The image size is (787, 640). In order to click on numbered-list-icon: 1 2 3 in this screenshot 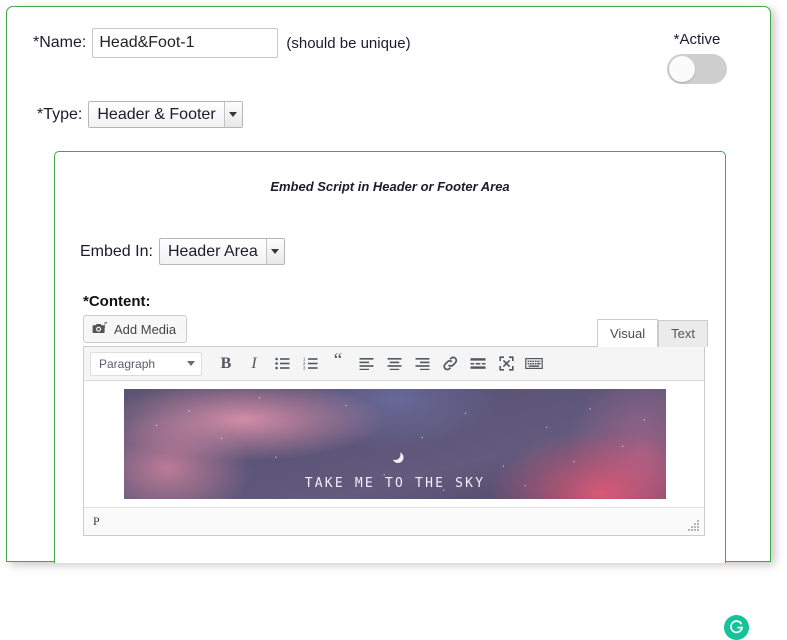, I will do `click(310, 364)`.